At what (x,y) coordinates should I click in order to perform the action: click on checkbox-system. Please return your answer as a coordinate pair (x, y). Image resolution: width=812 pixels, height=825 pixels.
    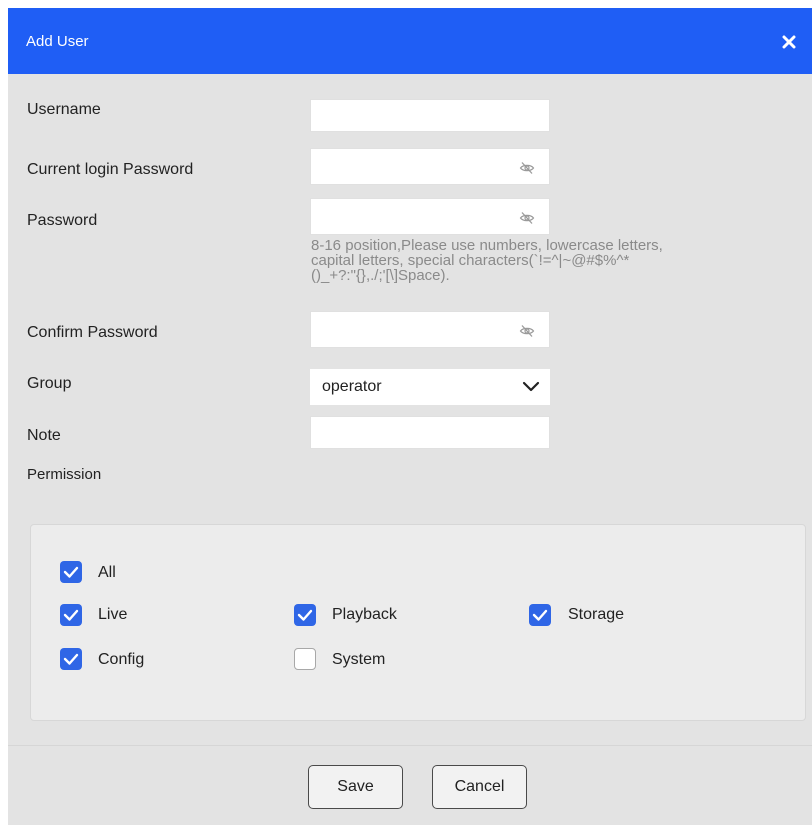
    Looking at the image, I should click on (305, 659).